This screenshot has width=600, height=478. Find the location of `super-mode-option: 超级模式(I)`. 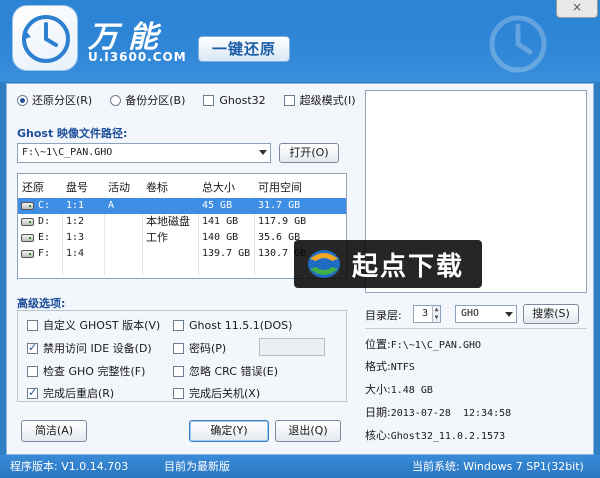

super-mode-option: 超级模式(I) is located at coordinates (319, 100).